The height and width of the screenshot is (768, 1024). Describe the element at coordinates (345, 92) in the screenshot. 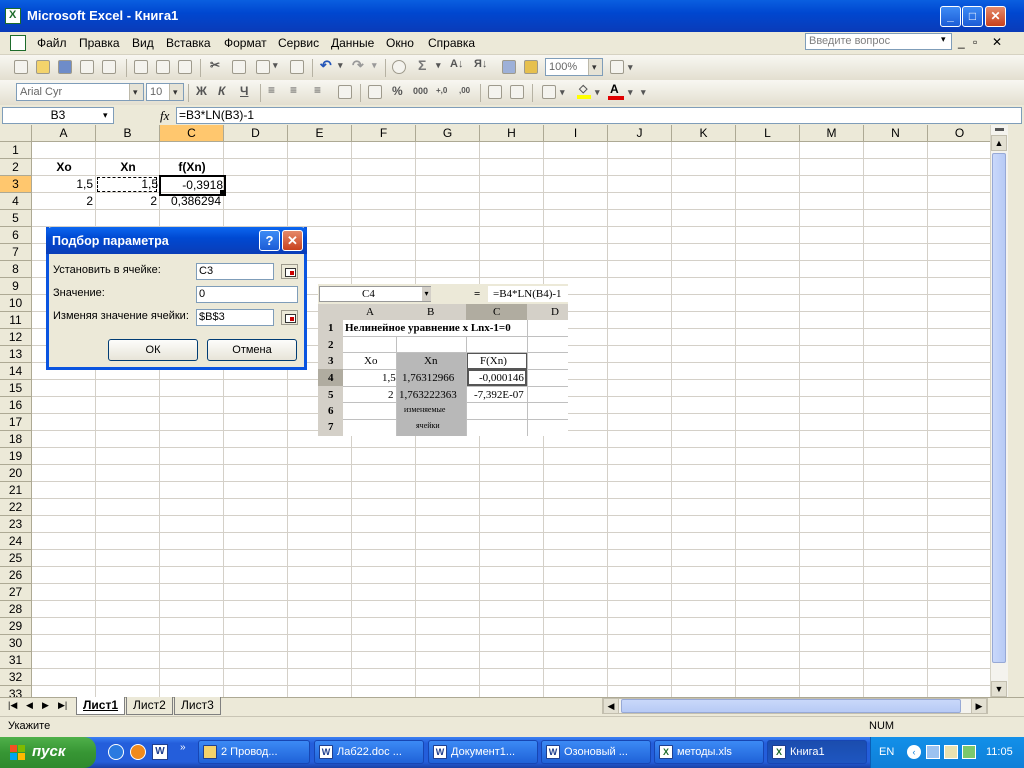

I see `merge-center-icon` at that location.